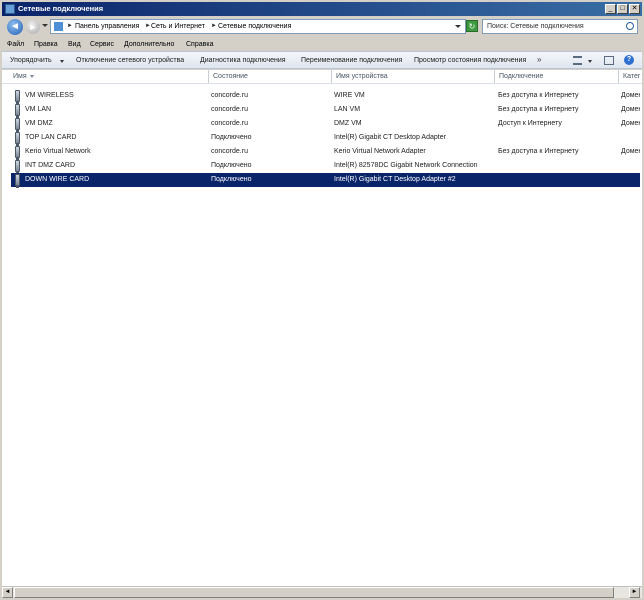 This screenshot has height=600, width=644. Describe the element at coordinates (521, 76) in the screenshot. I see `column-header-connection-label: Подключение` at that location.